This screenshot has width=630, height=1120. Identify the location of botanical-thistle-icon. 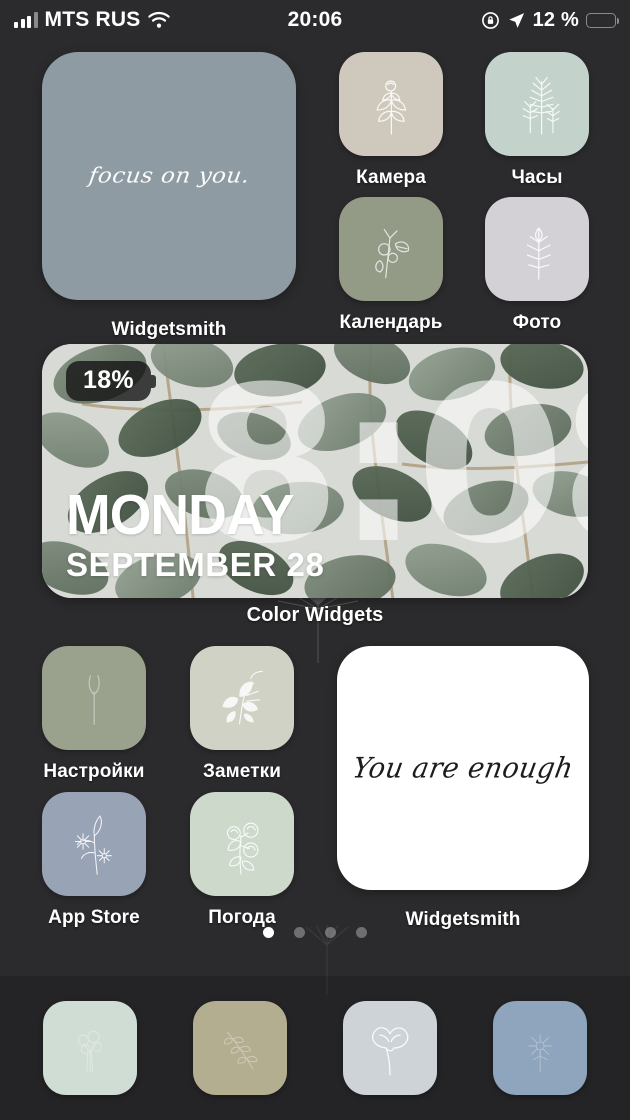
(540, 1053).